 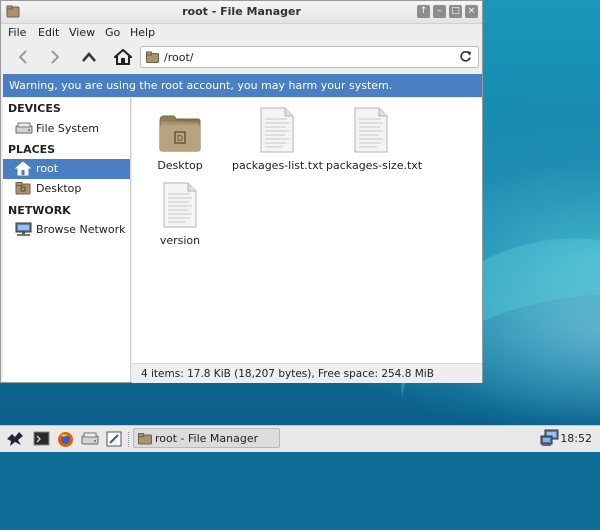 I want to click on up-arrow-icon, so click(x=89, y=57).